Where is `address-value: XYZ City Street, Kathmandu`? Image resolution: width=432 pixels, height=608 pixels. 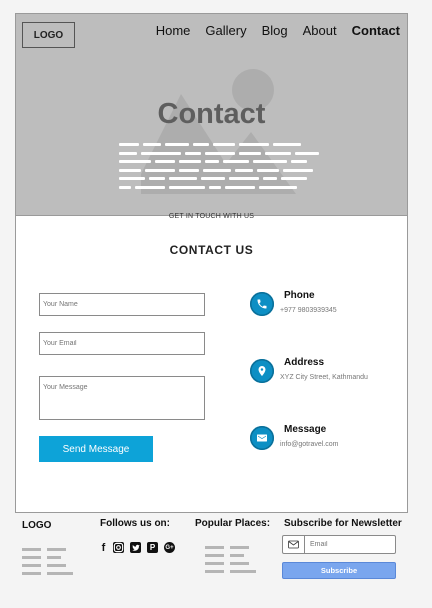 address-value: XYZ City Street, Kathmandu is located at coordinates (324, 377).